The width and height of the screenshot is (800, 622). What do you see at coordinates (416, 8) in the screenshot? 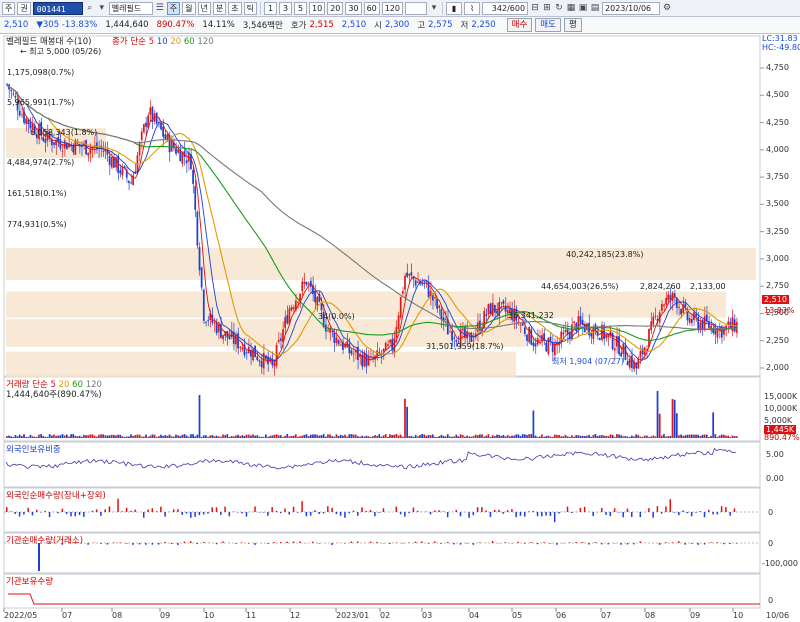
I see `custom-period-input` at bounding box center [416, 8].